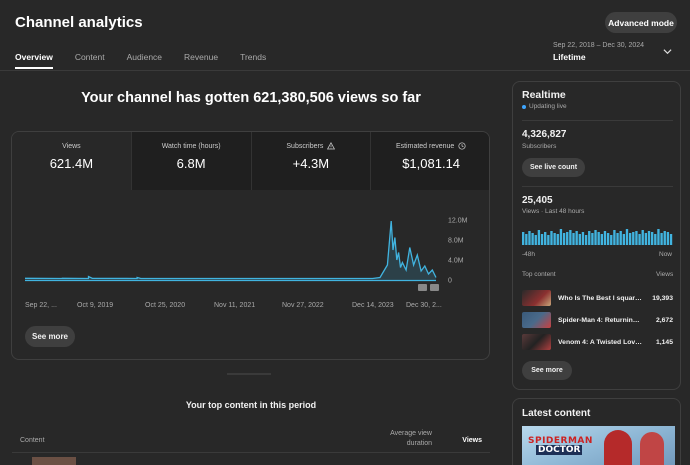 The image size is (690, 465). I want to click on column-header-views: Views, so click(466, 440).